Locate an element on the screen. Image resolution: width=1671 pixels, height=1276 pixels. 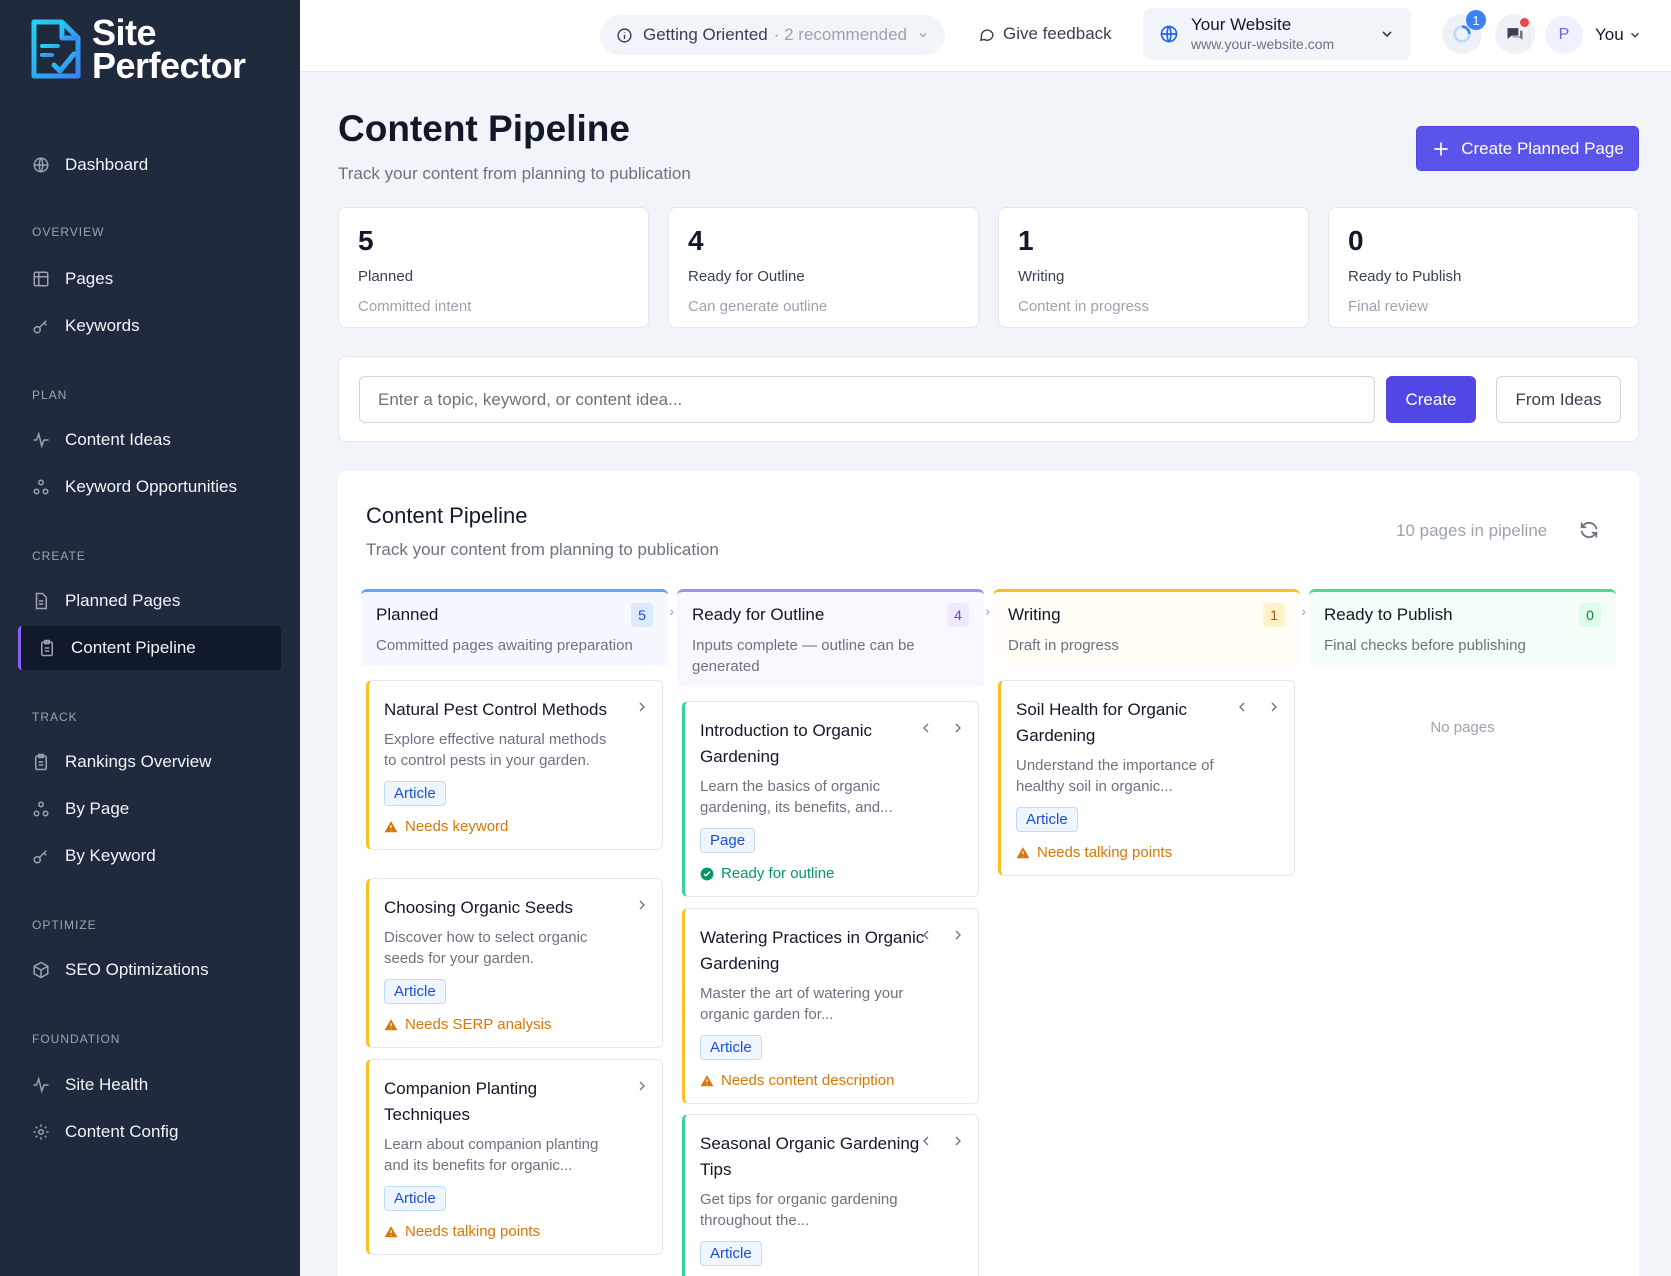
sidebar-item-by-keyword: By Keyword is located at coordinates (149, 856).